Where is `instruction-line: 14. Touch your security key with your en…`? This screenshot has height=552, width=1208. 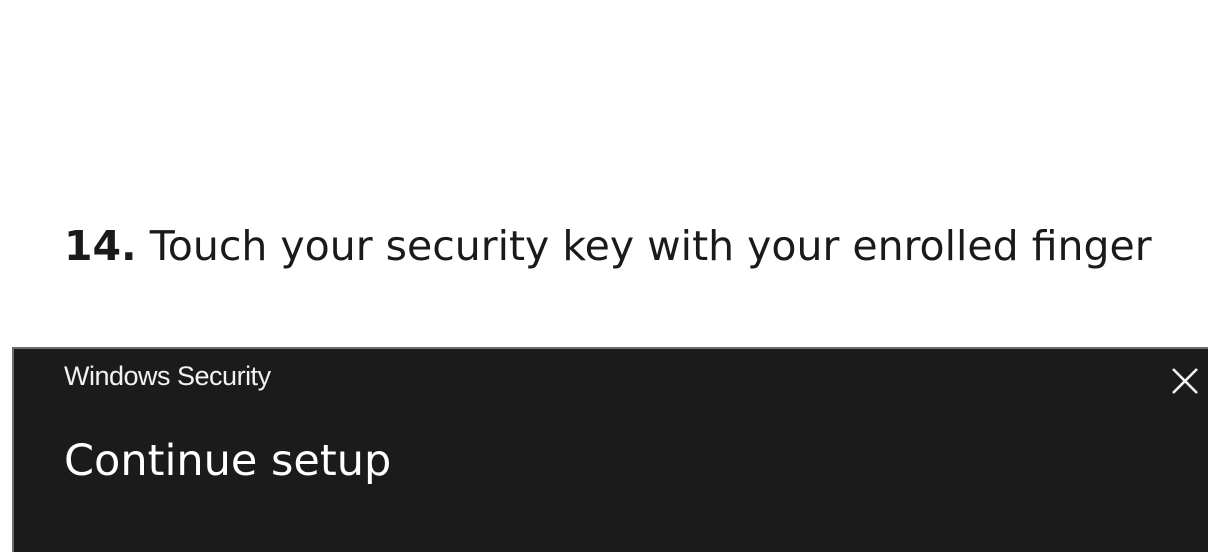
instruction-line: 14. Touch your security key with your en… is located at coordinates (608, 246).